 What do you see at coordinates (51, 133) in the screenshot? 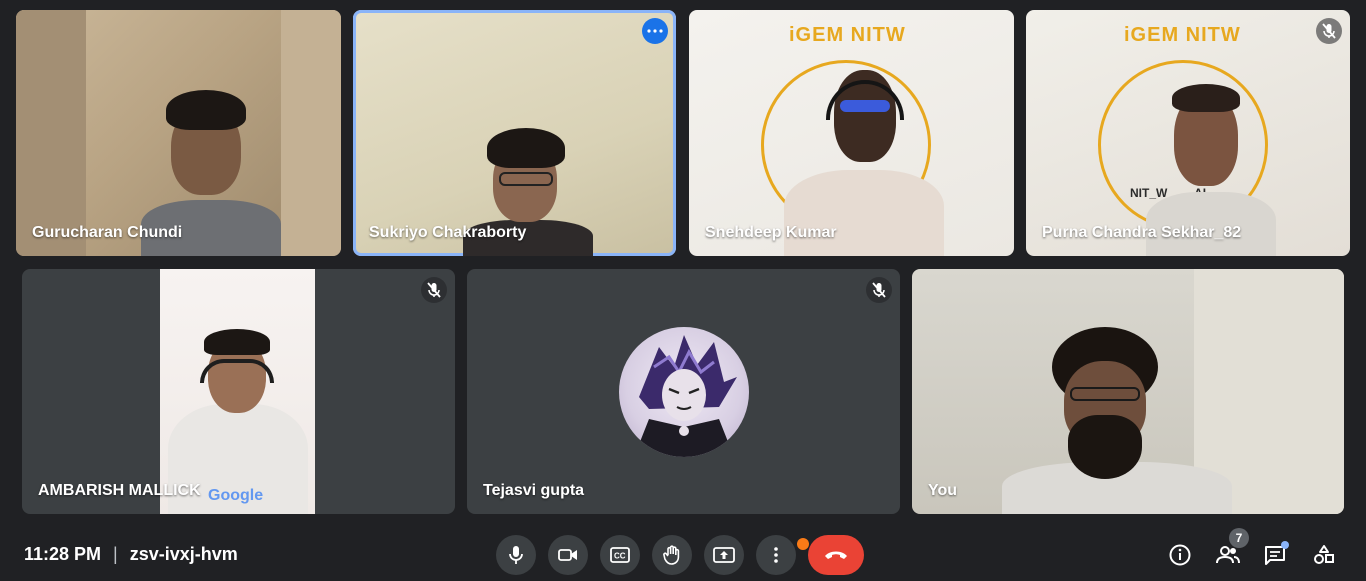
I see `wall-shadow` at bounding box center [51, 133].